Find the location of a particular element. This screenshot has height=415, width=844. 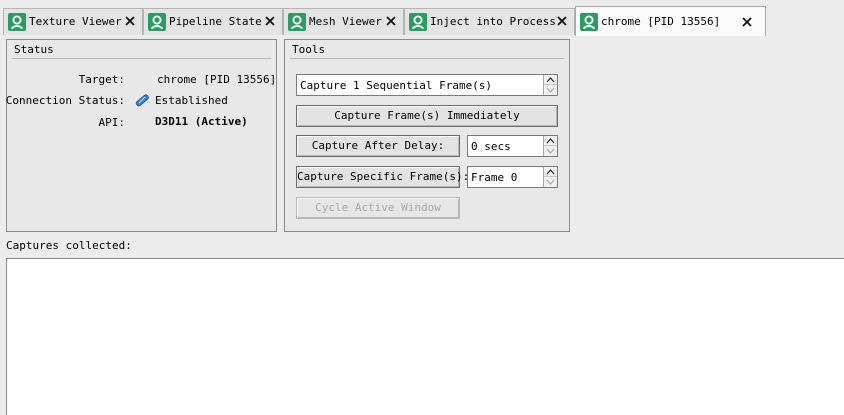

target-value: chrome [PID 13556] is located at coordinates (217, 79).